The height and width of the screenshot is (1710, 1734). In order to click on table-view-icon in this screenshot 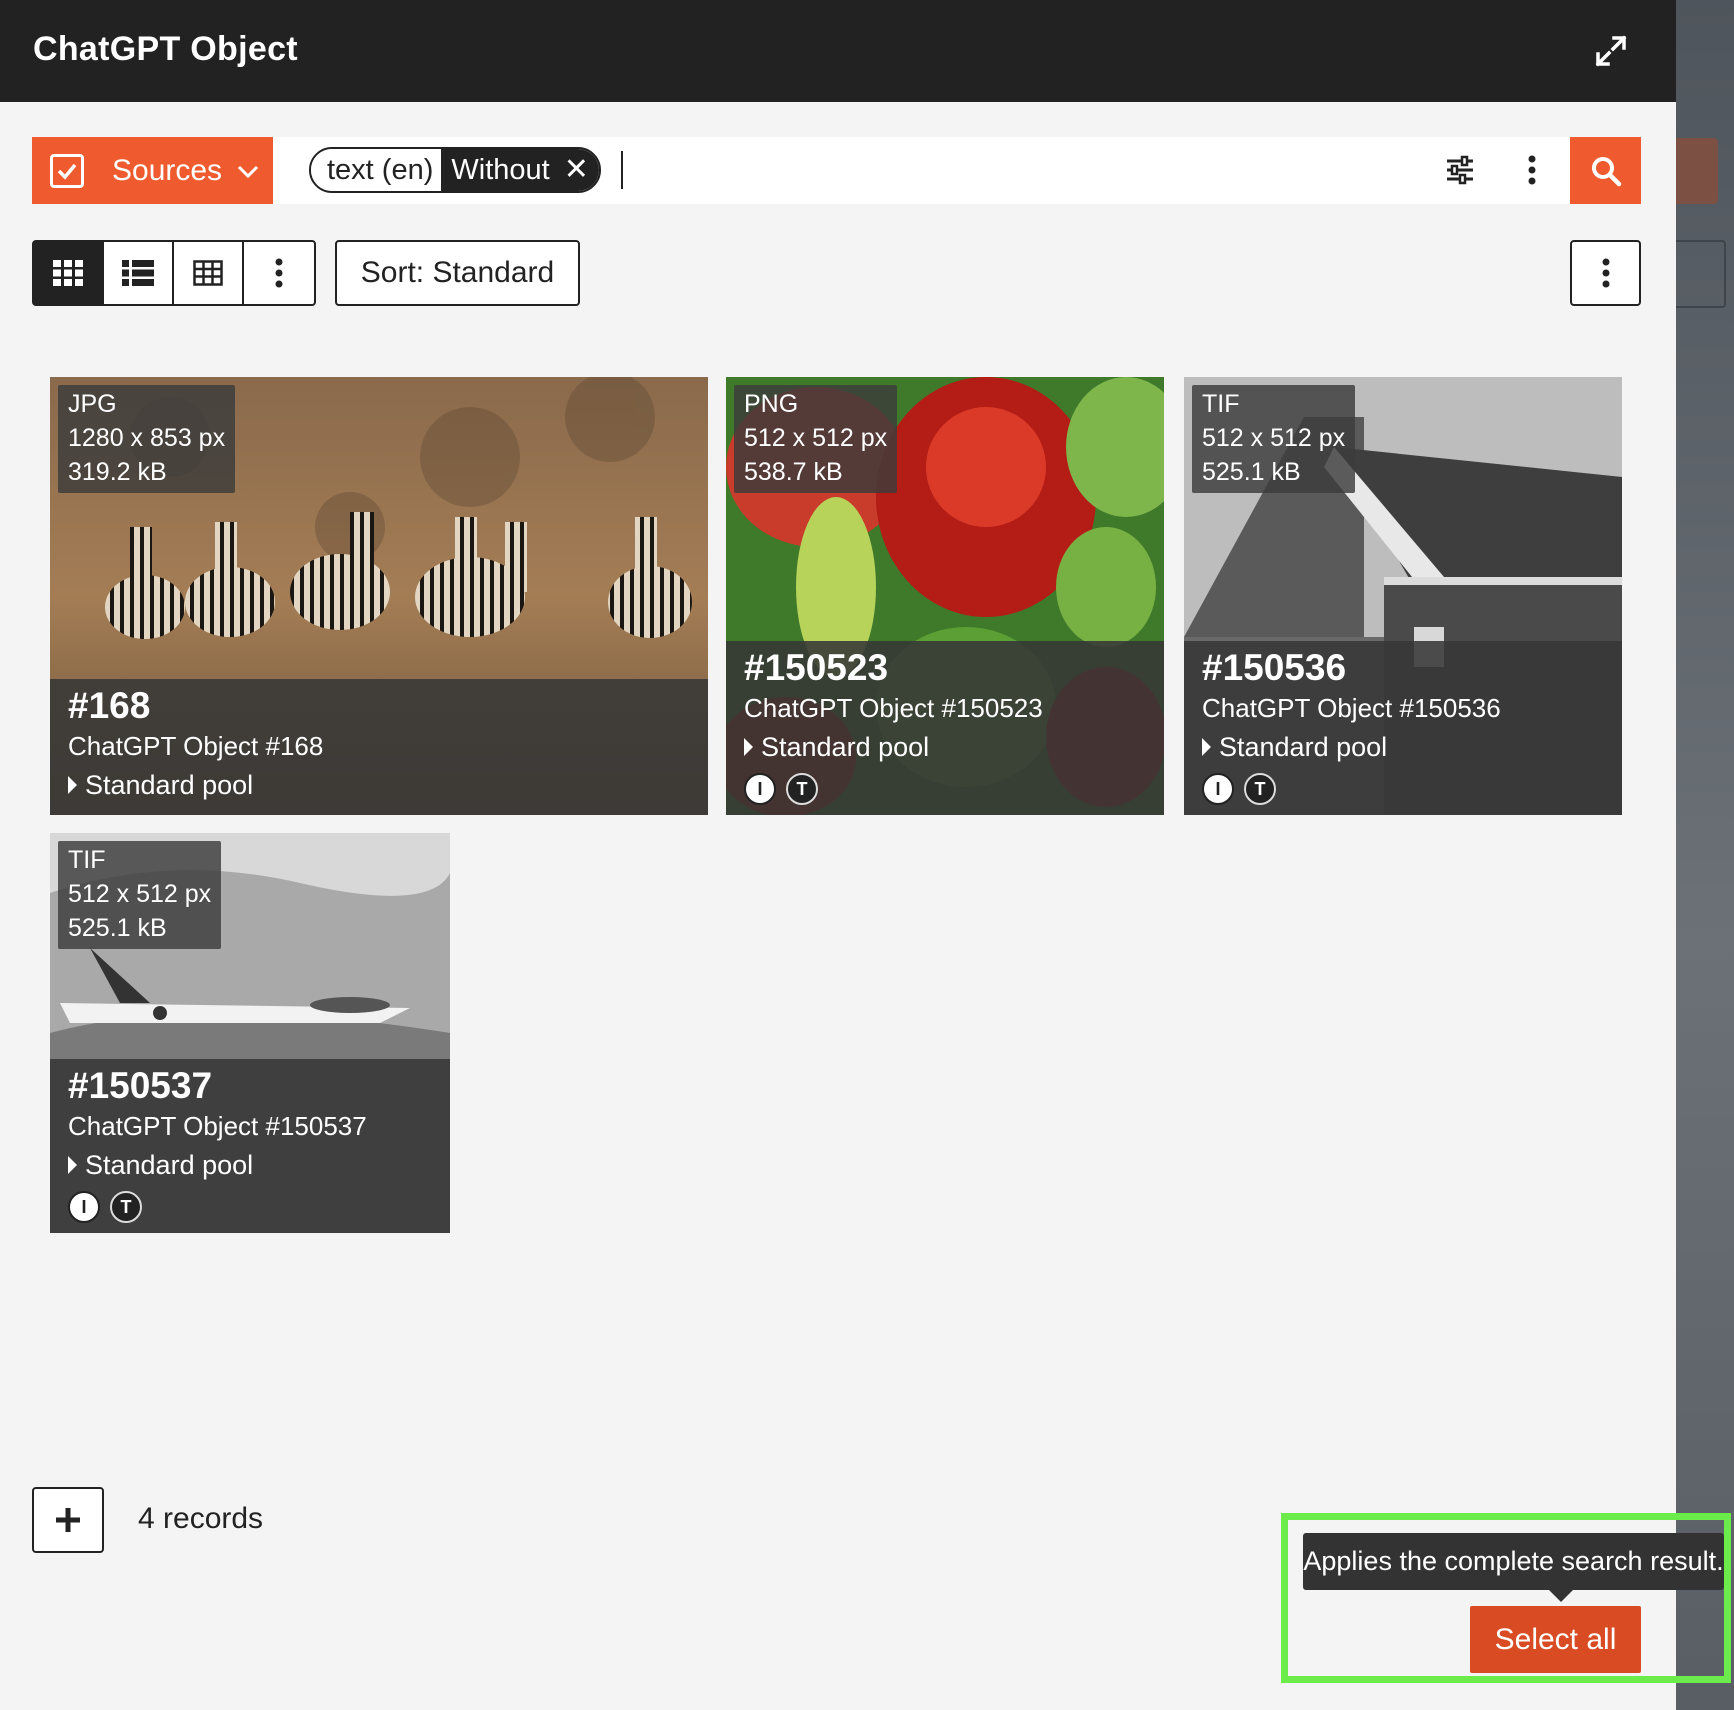, I will do `click(208, 273)`.